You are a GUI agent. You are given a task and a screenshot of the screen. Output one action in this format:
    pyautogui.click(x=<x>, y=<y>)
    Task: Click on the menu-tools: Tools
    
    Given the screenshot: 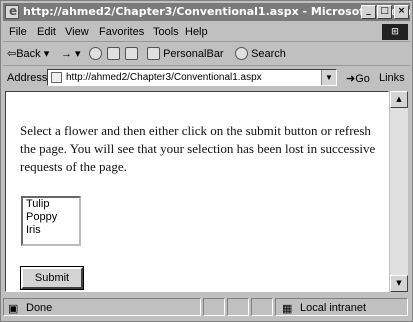 What is the action you would take?
    pyautogui.click(x=166, y=32)
    